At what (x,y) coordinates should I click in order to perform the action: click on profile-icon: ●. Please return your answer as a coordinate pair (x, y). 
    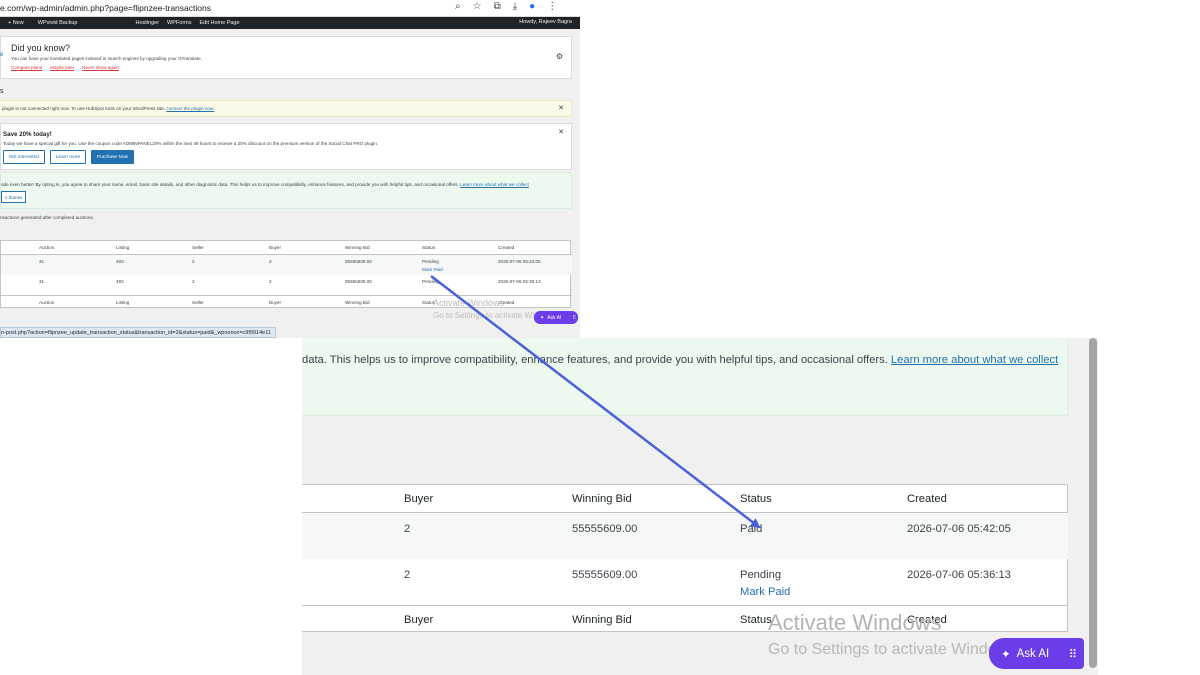
    Looking at the image, I should click on (532, 6).